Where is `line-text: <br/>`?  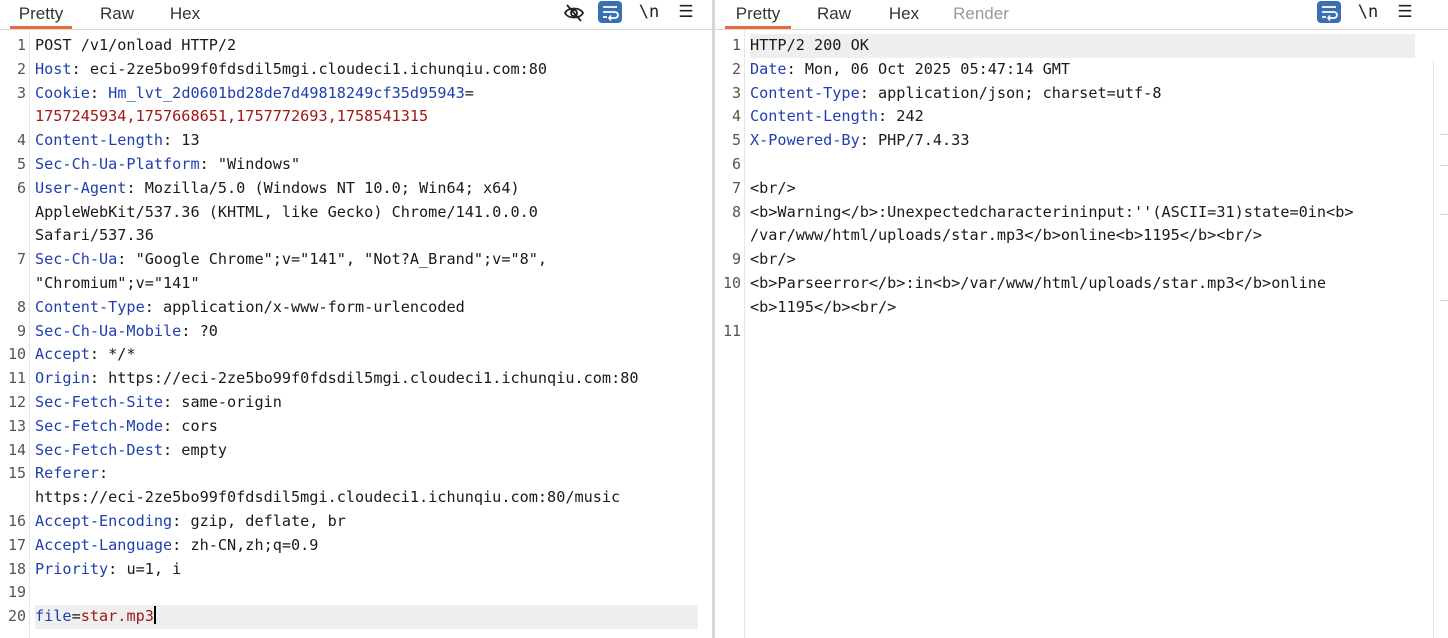 line-text: <br/> is located at coordinates (773, 259).